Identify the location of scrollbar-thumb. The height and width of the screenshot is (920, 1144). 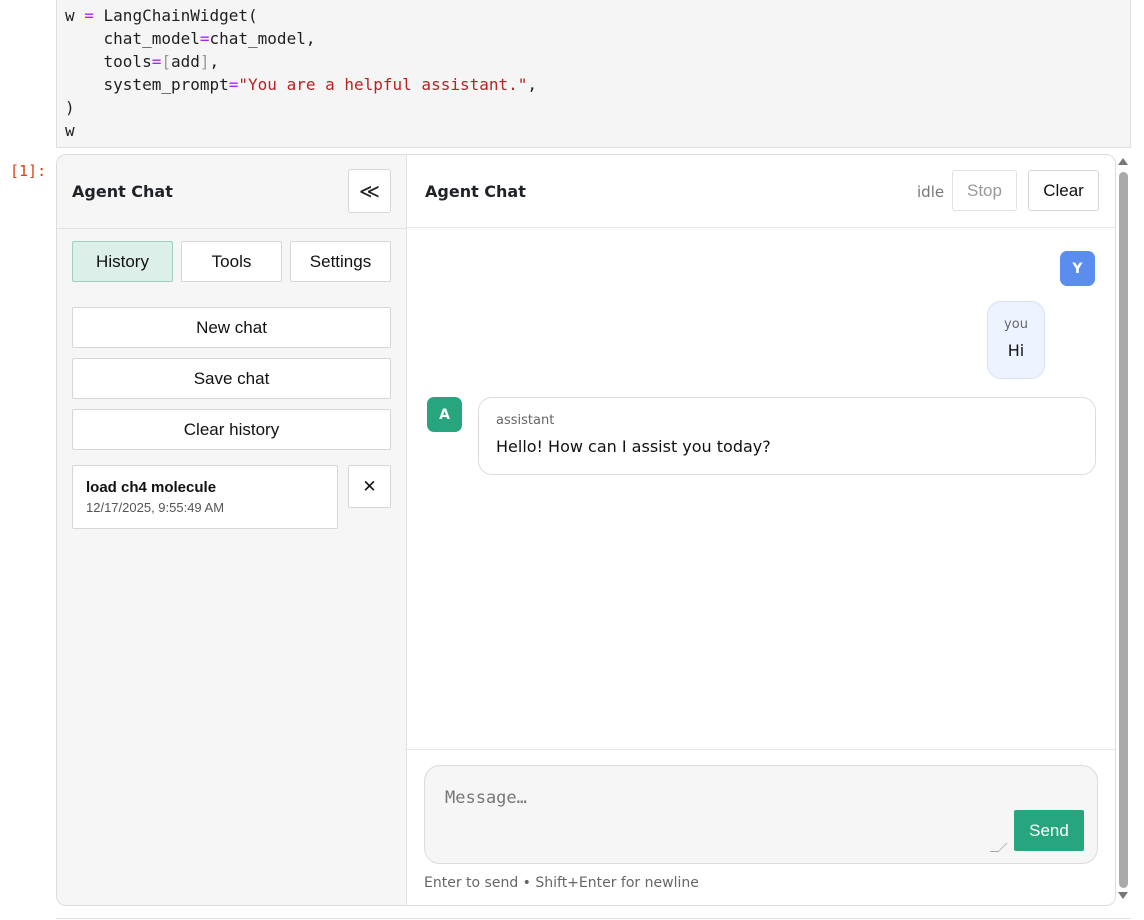
(1123, 530).